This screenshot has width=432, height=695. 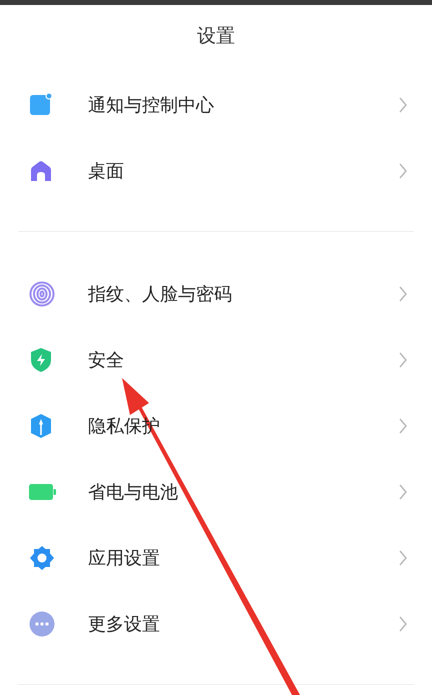 I want to click on fingerprint-icon, so click(x=42, y=294).